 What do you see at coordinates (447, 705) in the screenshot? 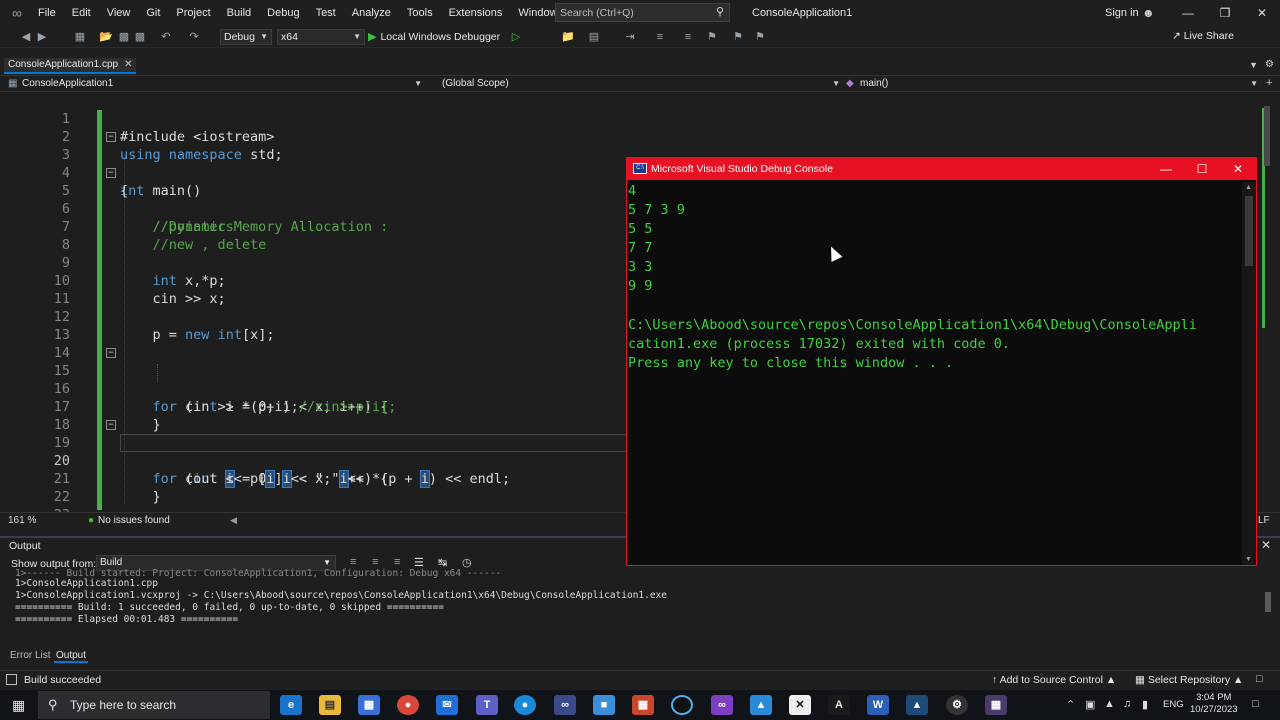
I see `mail-icon: ✉` at bounding box center [447, 705].